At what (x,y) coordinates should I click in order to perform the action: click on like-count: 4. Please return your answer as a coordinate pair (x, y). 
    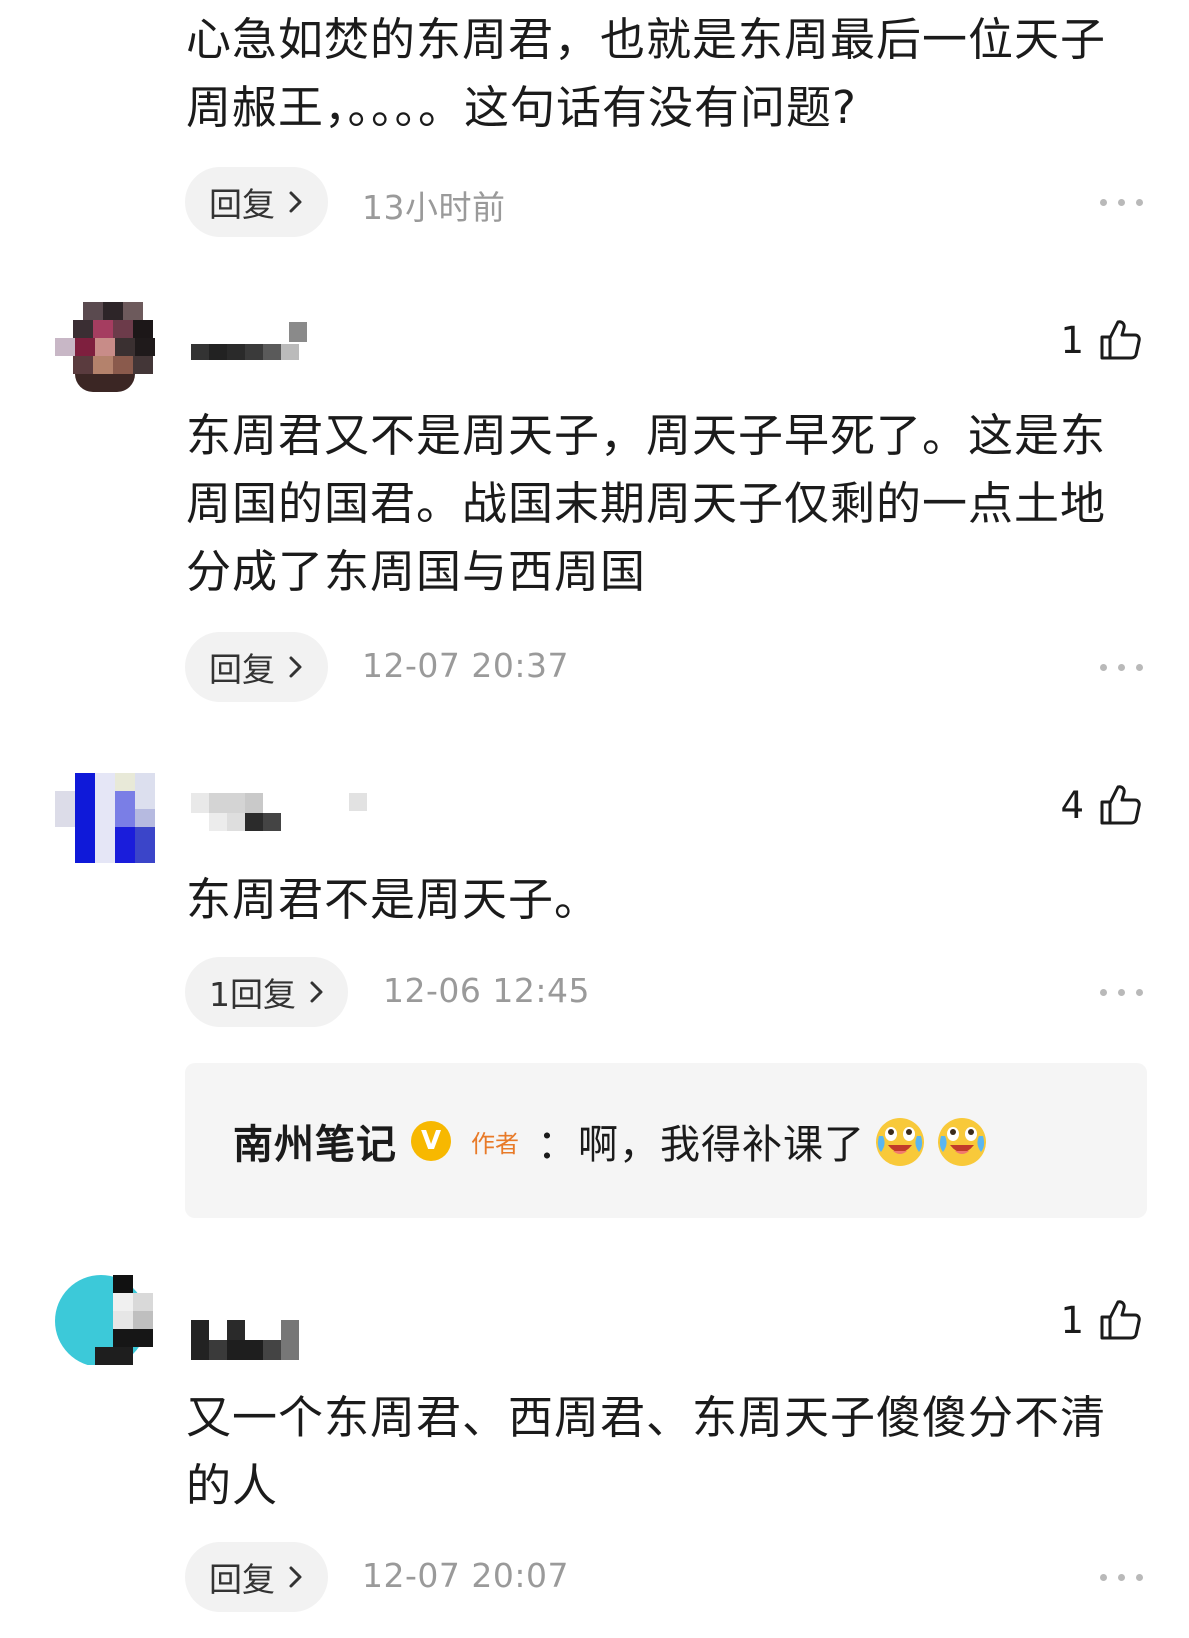
    Looking at the image, I should click on (1072, 805).